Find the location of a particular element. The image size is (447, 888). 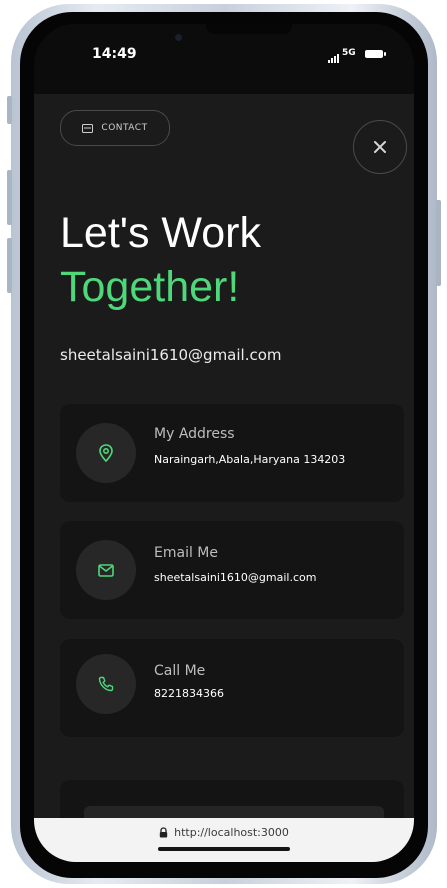

battery-tip is located at coordinates (385, 54).